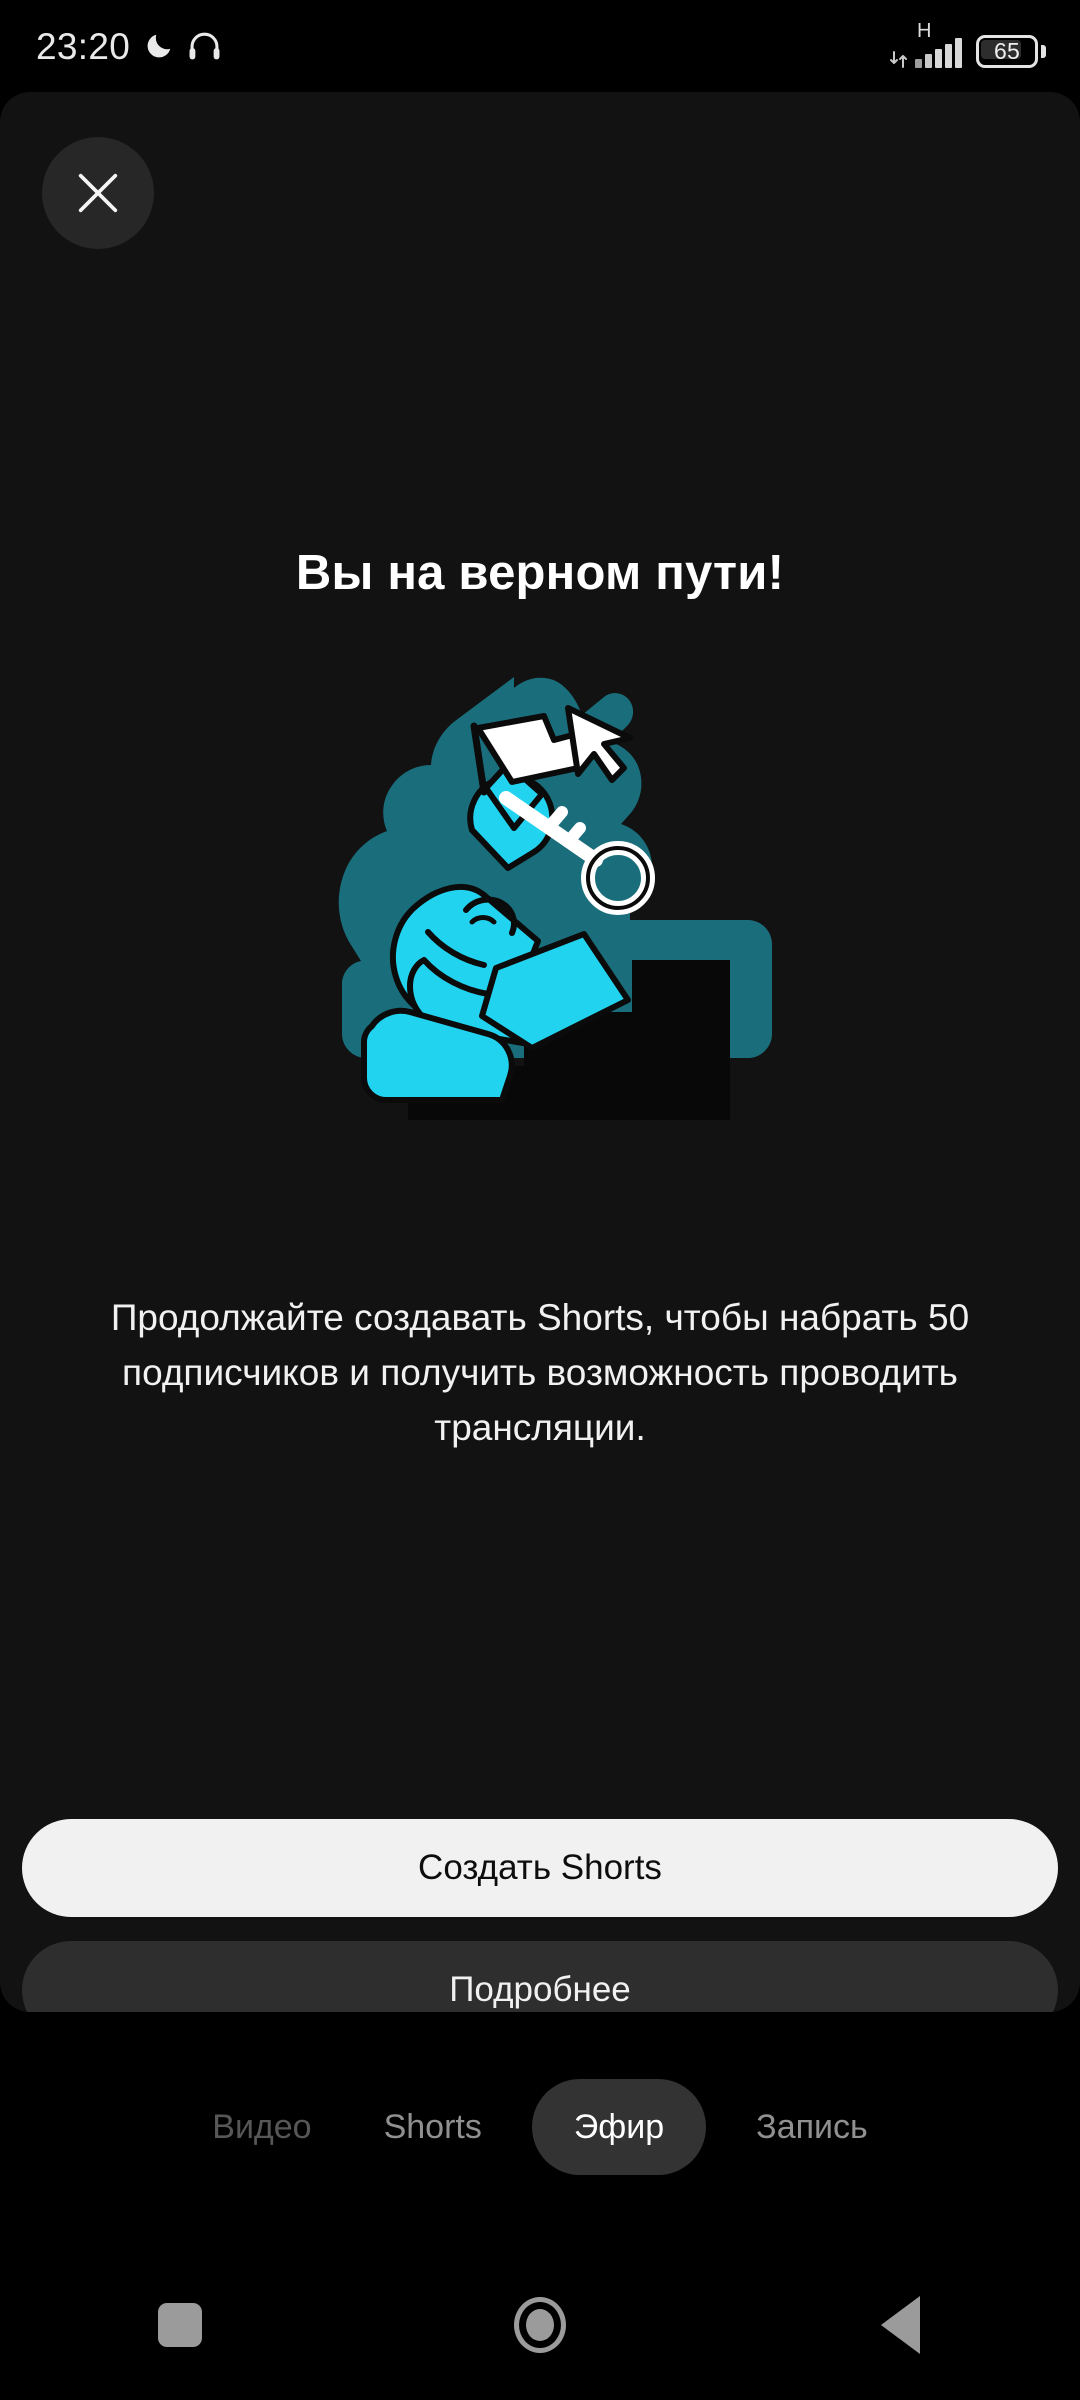 The image size is (1080, 2400). Describe the element at coordinates (540, 1868) in the screenshot. I see `create-shorts-button: Создать Shorts` at that location.